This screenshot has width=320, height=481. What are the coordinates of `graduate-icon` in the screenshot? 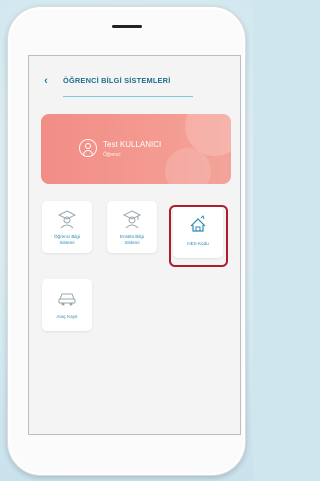 It's located at (132, 219).